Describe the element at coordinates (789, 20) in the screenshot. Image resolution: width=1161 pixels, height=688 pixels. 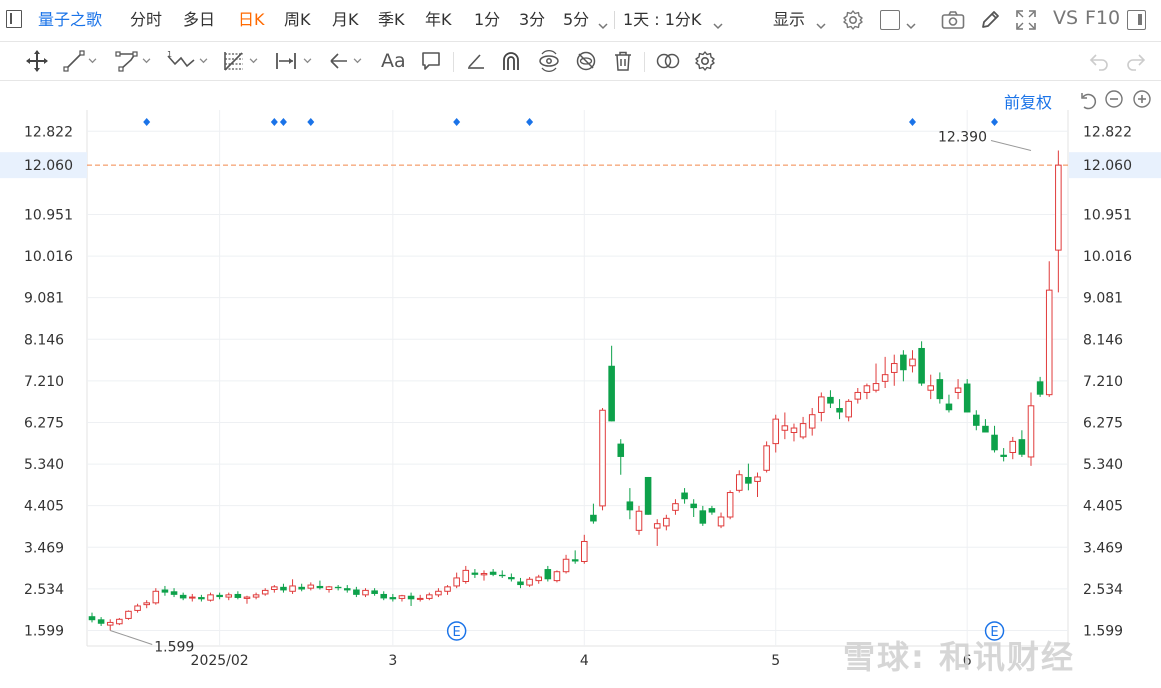
I see `display-menu: 显示` at that location.